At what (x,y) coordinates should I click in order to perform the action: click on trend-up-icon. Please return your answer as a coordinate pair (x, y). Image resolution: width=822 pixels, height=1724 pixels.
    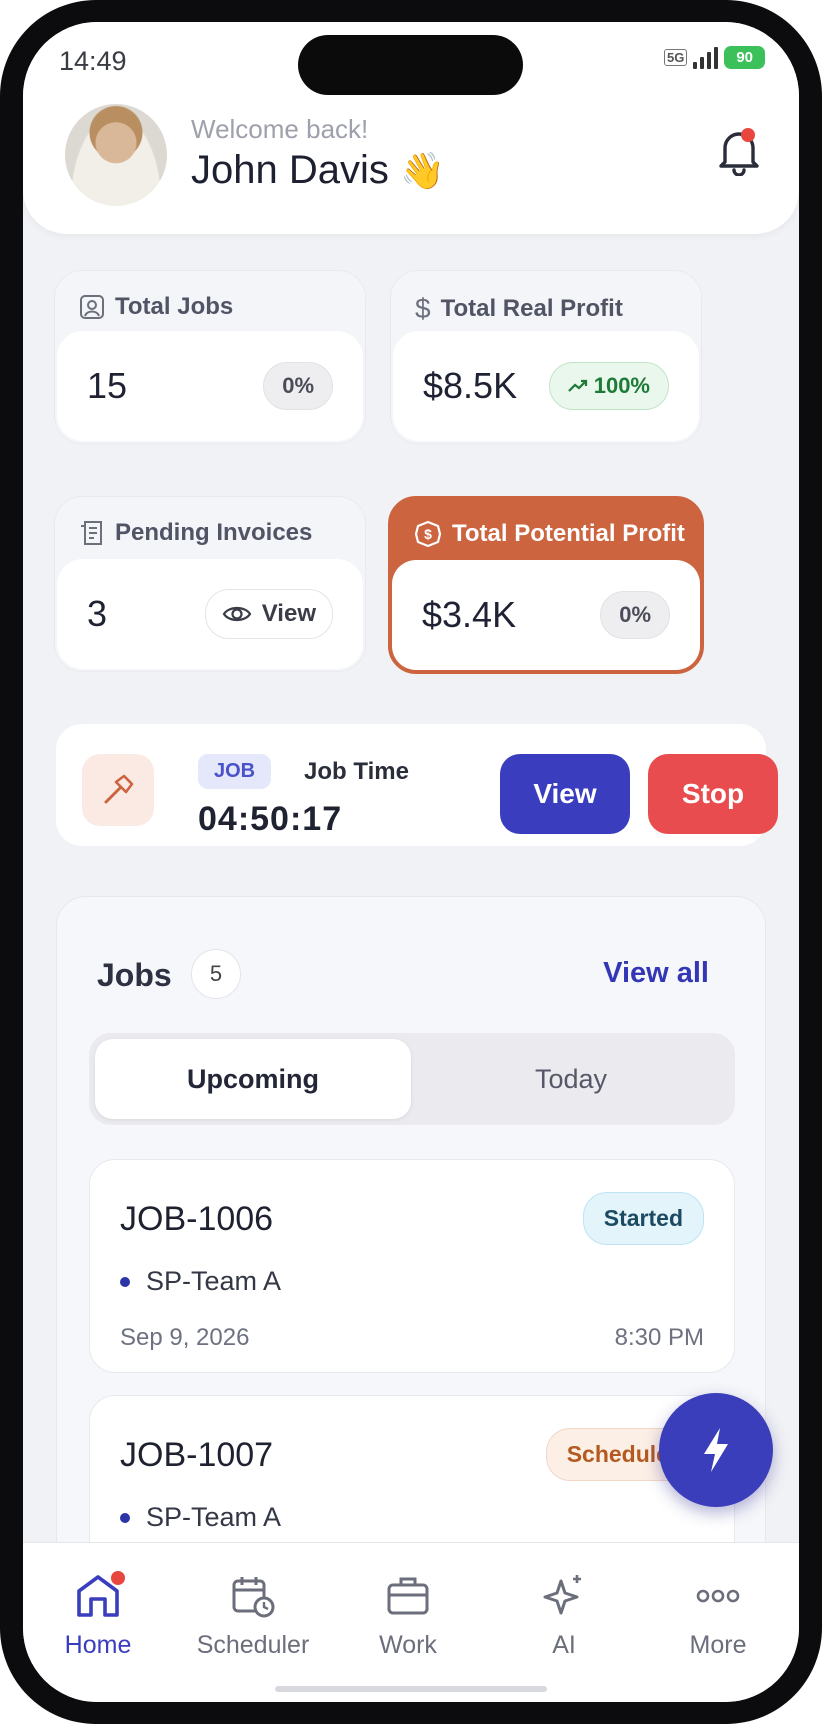
    Looking at the image, I should click on (577, 385).